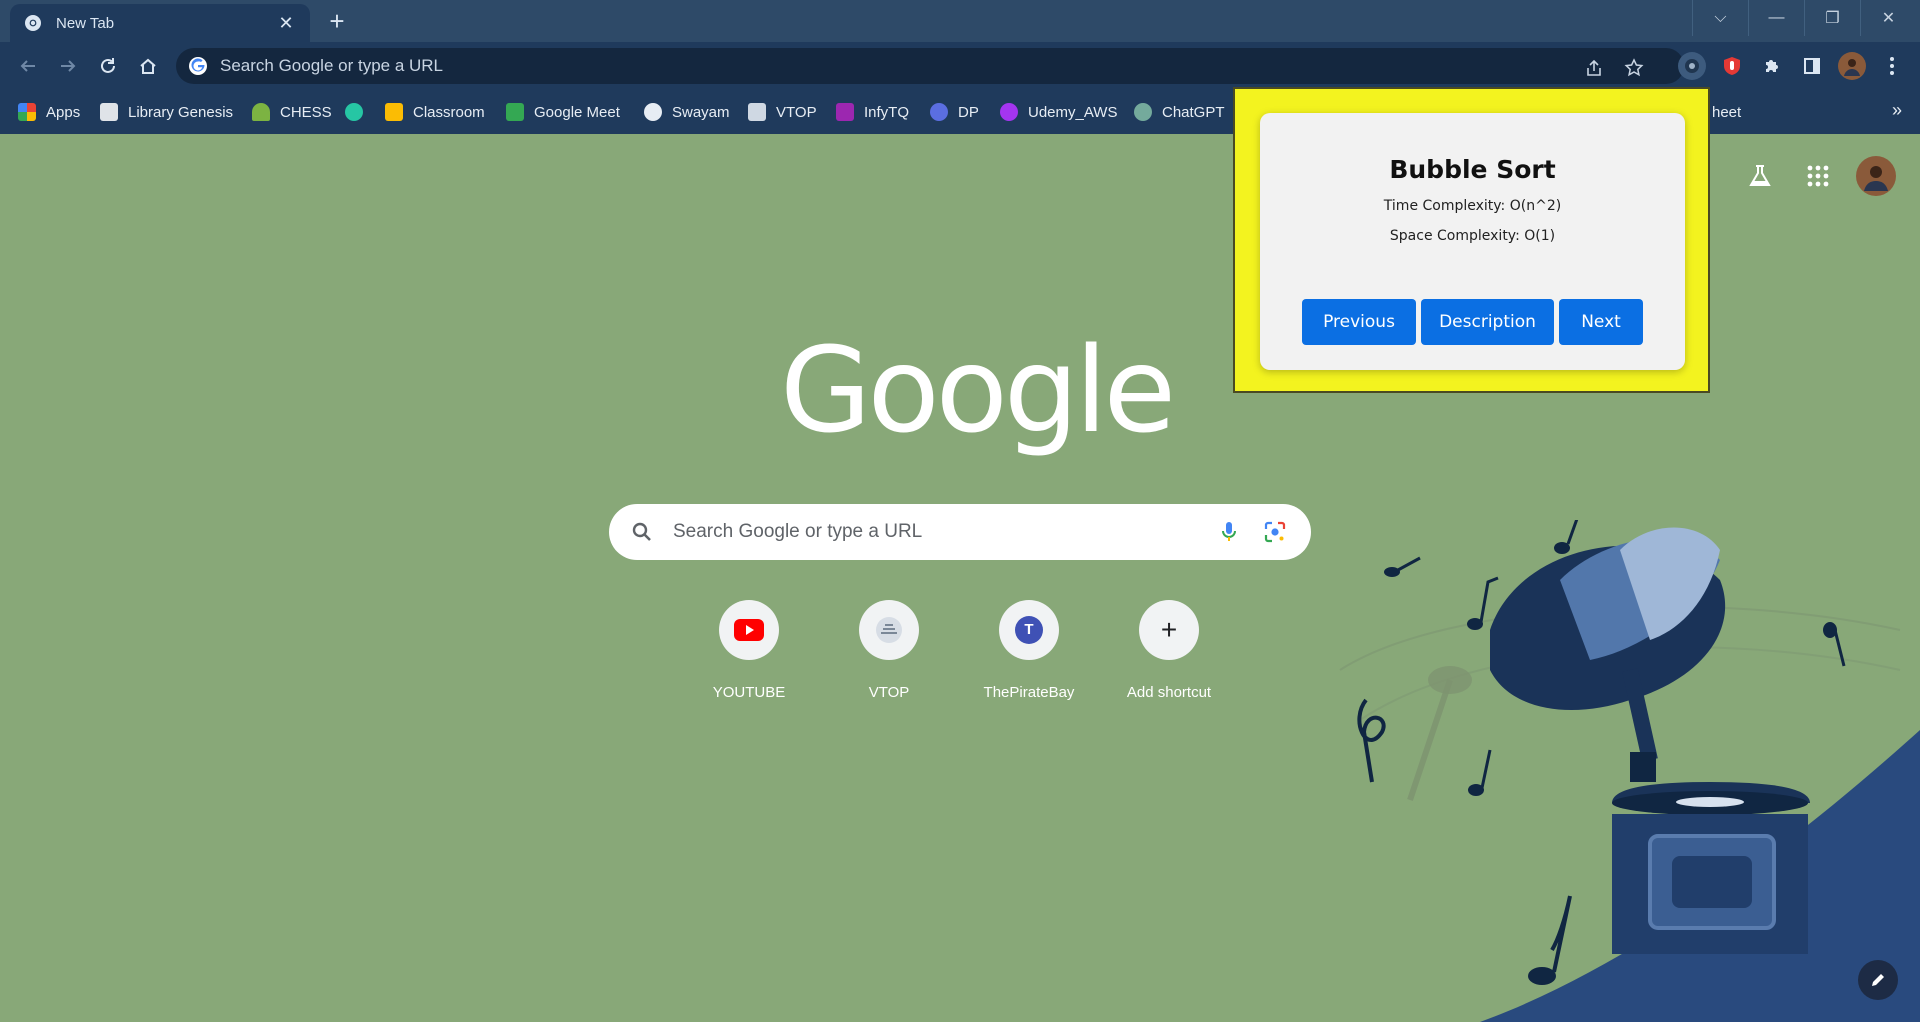  Describe the element at coordinates (978, 390) in the screenshot. I see `google-logo: Google` at that location.